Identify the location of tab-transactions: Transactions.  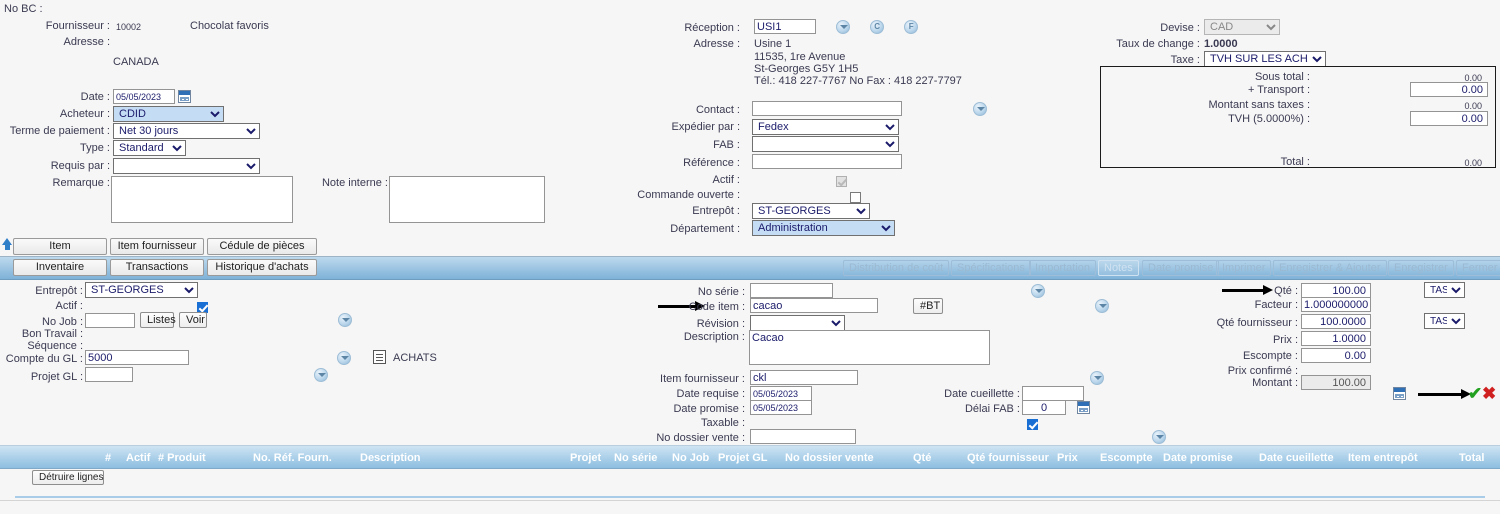
(157, 267).